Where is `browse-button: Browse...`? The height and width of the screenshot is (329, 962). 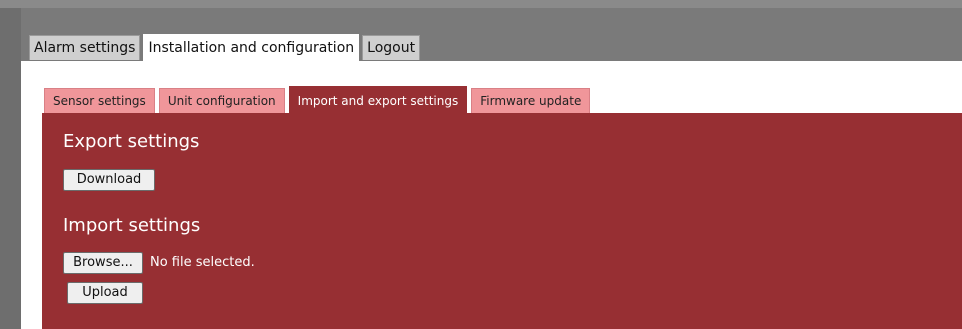
browse-button: Browse... is located at coordinates (103, 263).